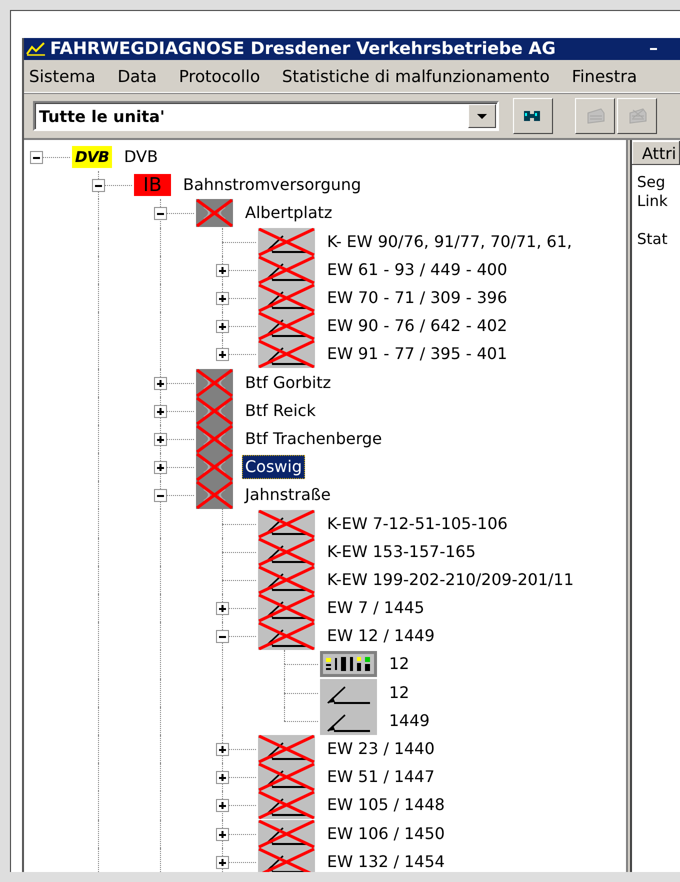 This screenshot has height=882, width=680. What do you see at coordinates (652, 201) in the screenshot?
I see `attribute-label: Link` at bounding box center [652, 201].